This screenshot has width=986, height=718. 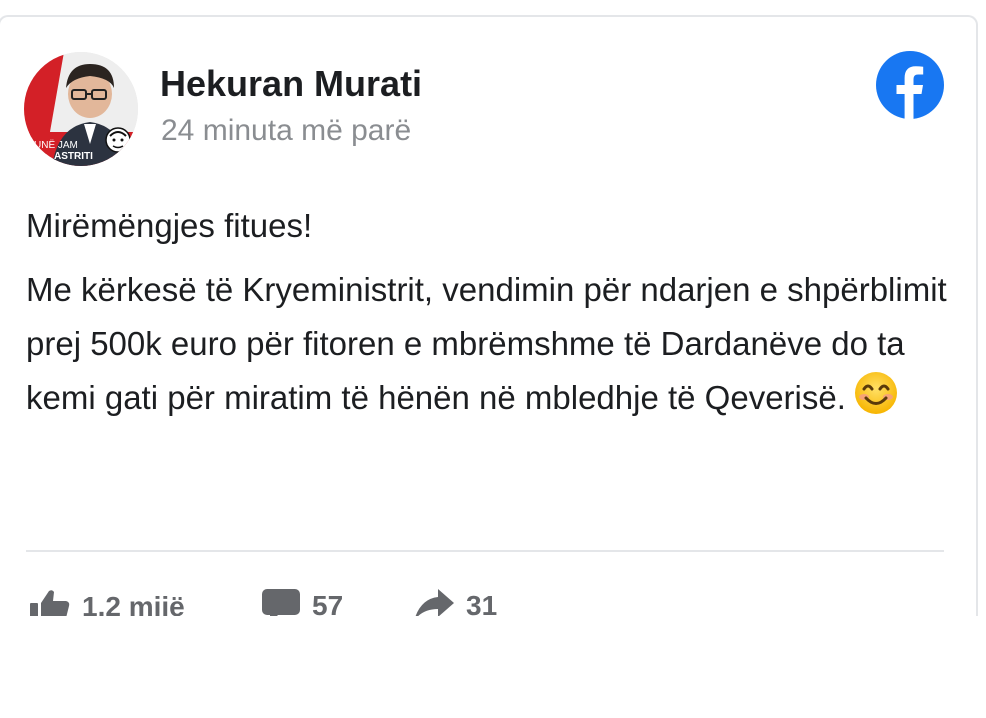 What do you see at coordinates (482, 603) in the screenshot?
I see `share-count: 31` at bounding box center [482, 603].